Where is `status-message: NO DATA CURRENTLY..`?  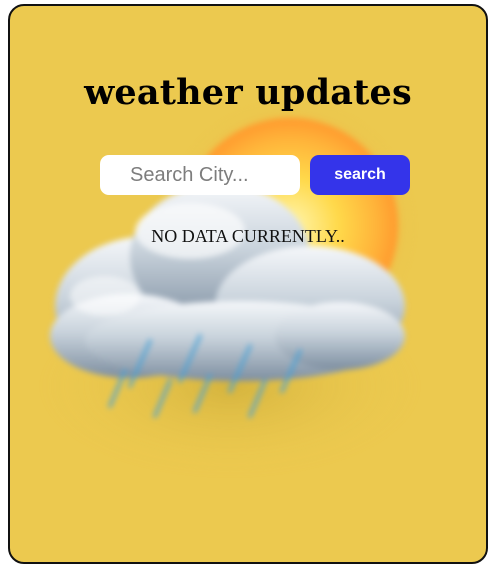
status-message: NO DATA CURRENTLY.. is located at coordinates (248, 236).